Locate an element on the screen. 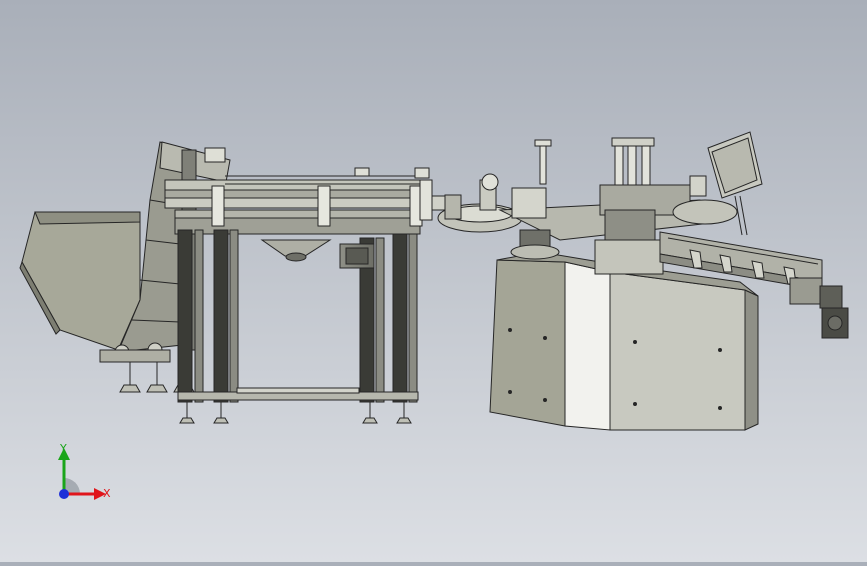  hopper-bin is located at coordinates (80, 281).